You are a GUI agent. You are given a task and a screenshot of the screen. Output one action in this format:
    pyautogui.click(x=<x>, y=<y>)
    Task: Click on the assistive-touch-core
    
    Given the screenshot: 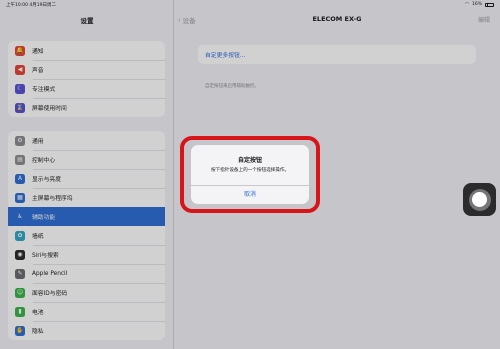 What is the action you would take?
    pyautogui.click(x=479, y=199)
    